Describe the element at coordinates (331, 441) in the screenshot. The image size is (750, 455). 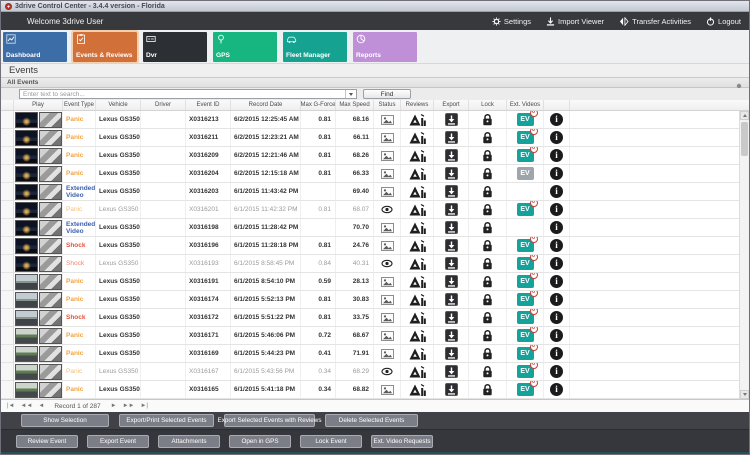
I see `lock-event-button: Lock Event` at that location.